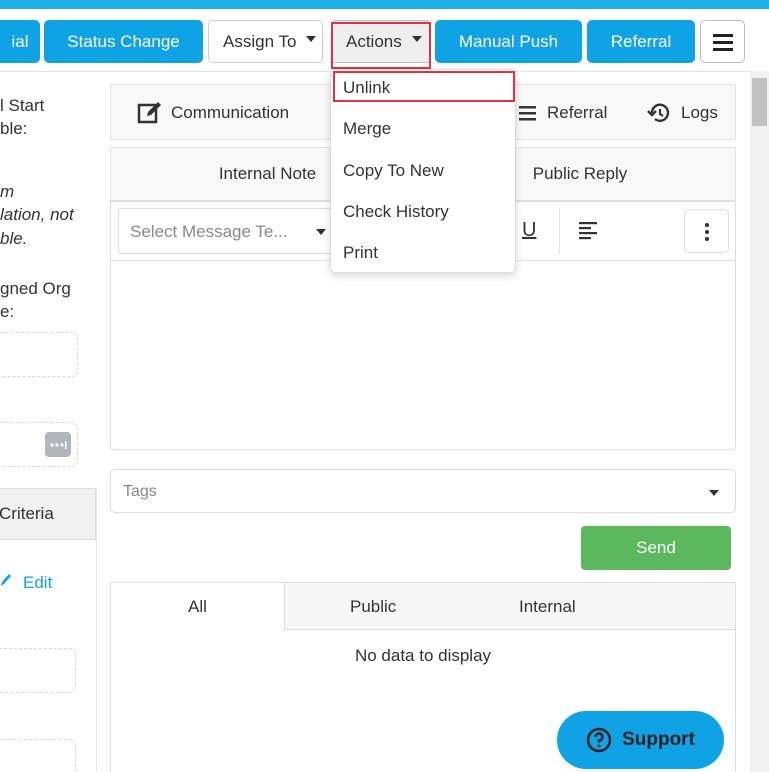 Image resolution: width=769 pixels, height=772 pixels. I want to click on status-change-label: Status Change, so click(123, 41).